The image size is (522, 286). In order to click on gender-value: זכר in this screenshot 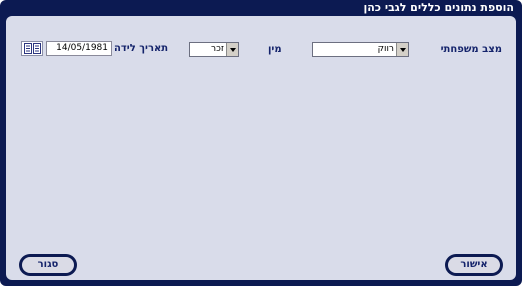, I will do `click(217, 49)`.